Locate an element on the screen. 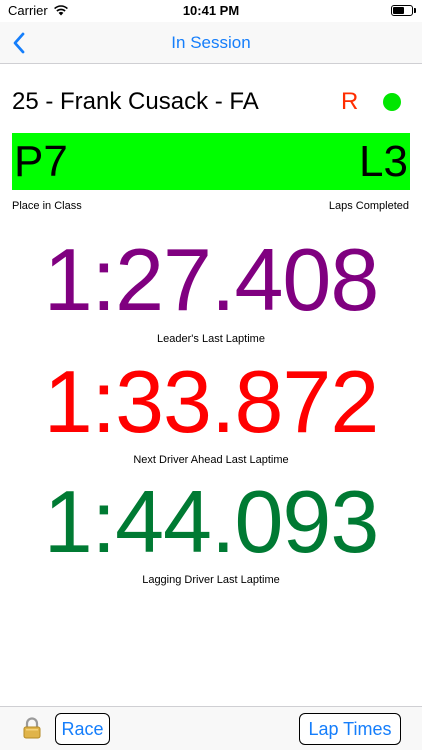 This screenshot has width=422, height=750. laps-label: Laps Completed is located at coordinates (368, 206).